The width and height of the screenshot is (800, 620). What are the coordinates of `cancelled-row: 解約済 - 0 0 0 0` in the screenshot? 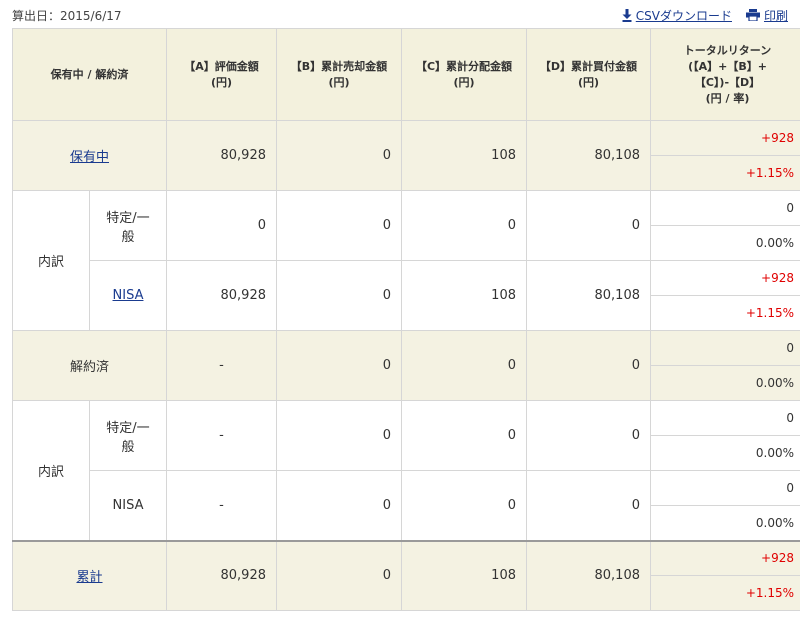 It's located at (406, 365).